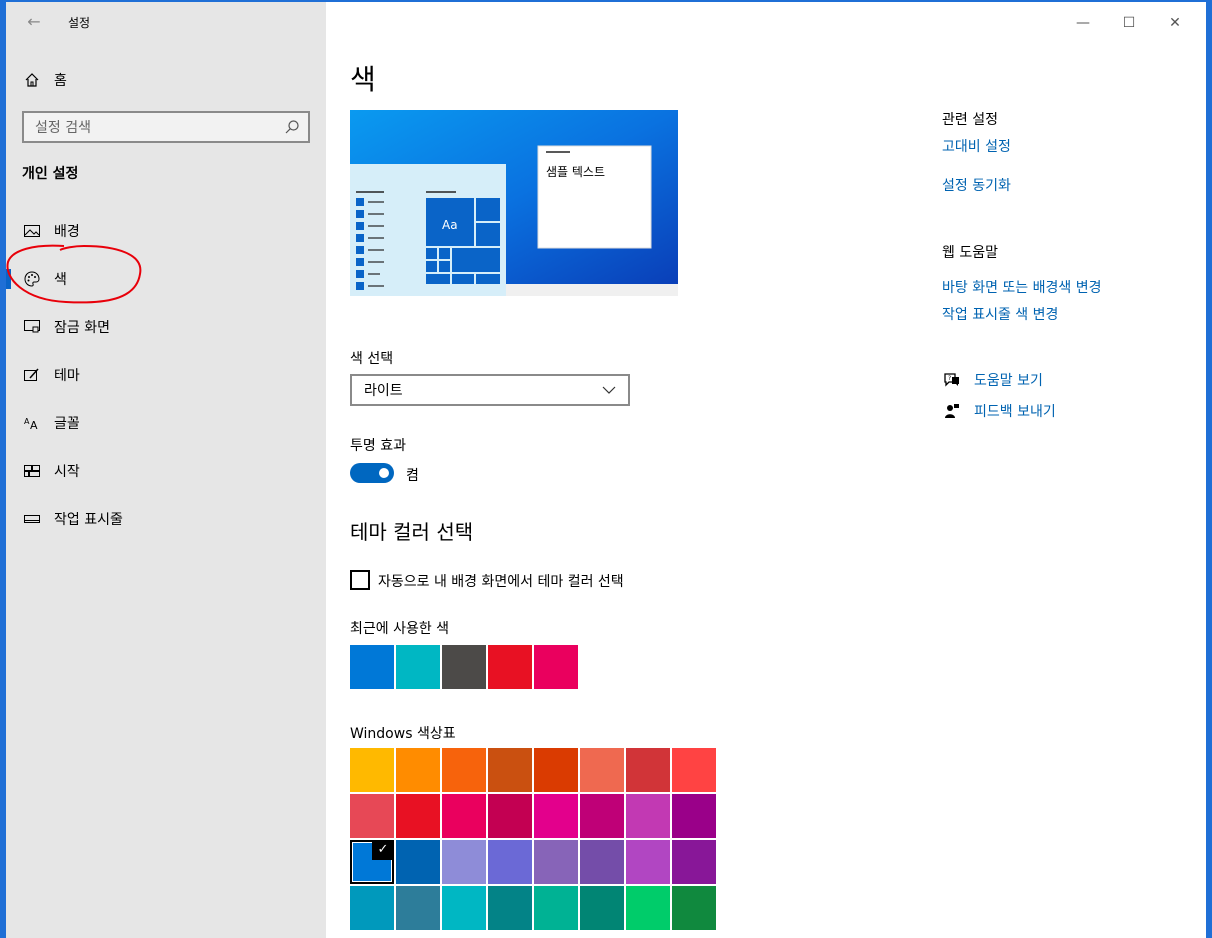 The width and height of the screenshot is (1212, 938). I want to click on lock-screen-icon, so click(32, 327).